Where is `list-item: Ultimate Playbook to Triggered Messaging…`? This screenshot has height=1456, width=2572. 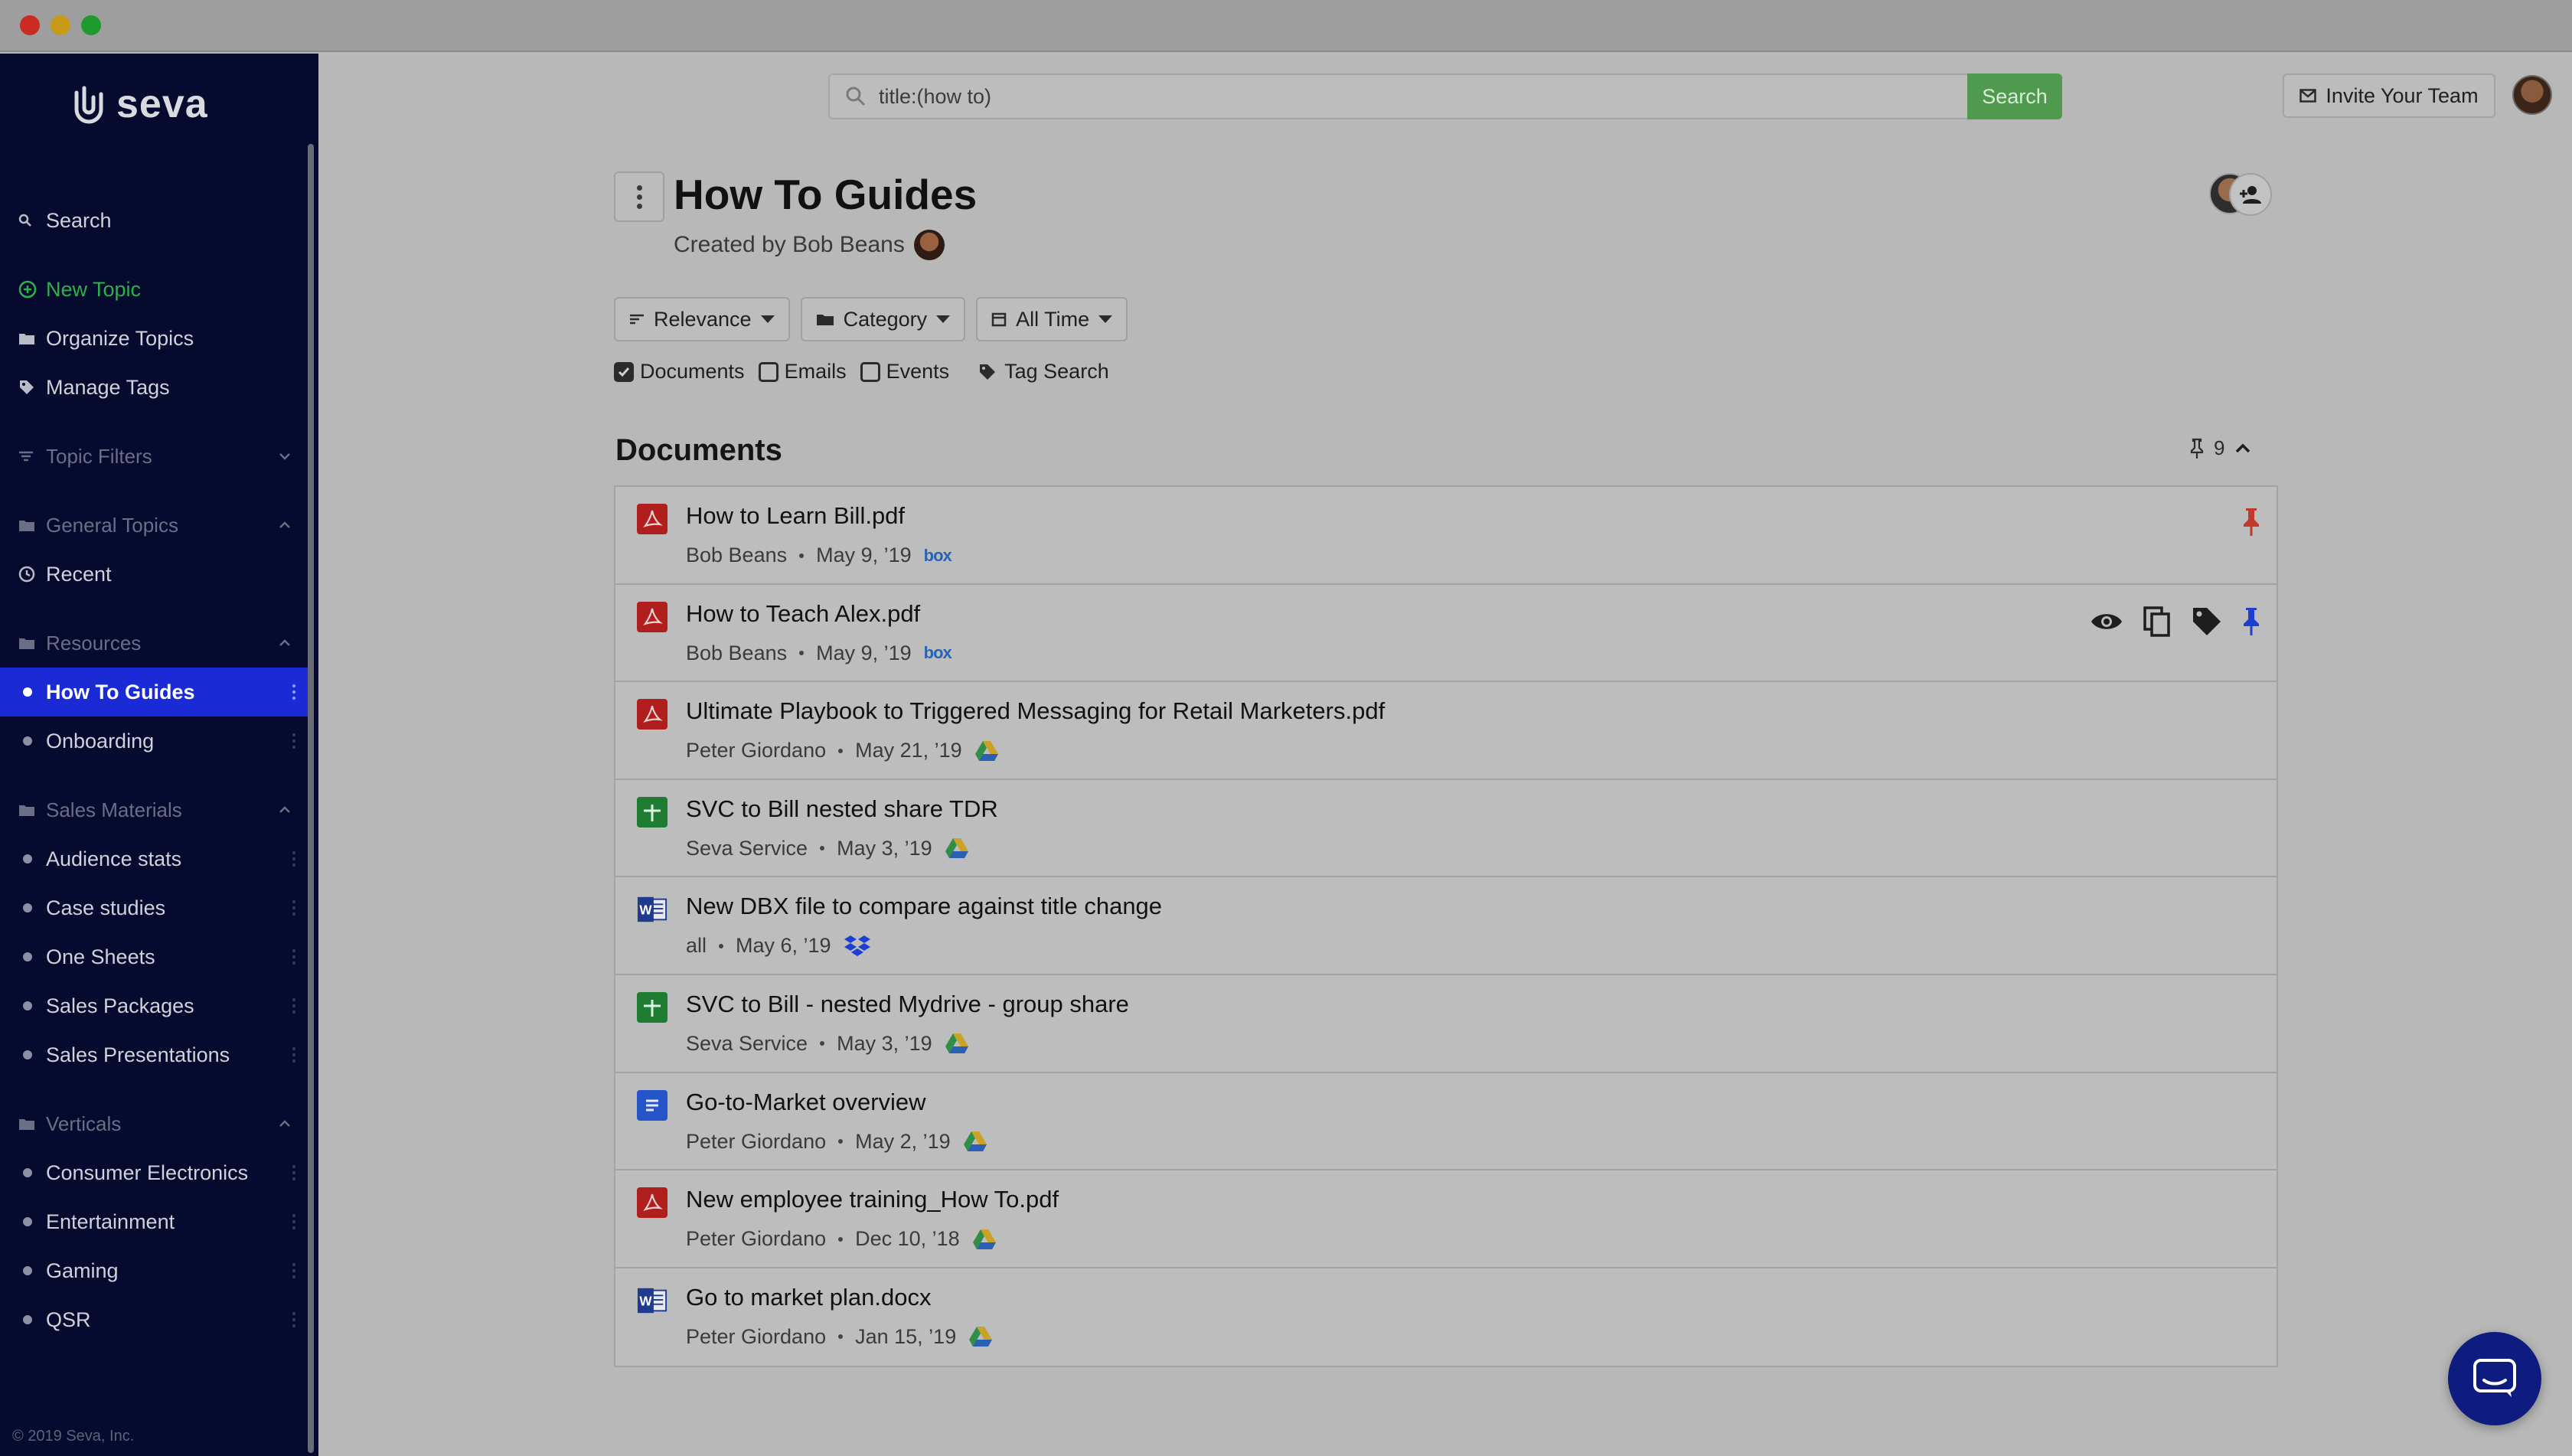 list-item: Ultimate Playbook to Triggered Messaging… is located at coordinates (1446, 731).